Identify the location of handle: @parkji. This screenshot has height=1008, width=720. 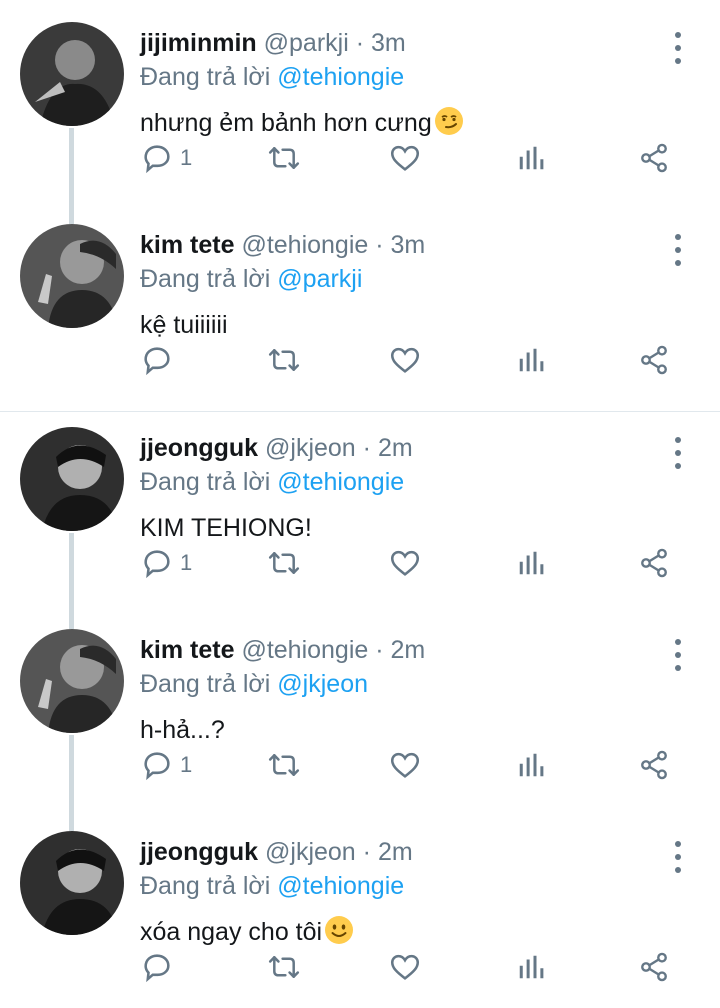
(306, 43).